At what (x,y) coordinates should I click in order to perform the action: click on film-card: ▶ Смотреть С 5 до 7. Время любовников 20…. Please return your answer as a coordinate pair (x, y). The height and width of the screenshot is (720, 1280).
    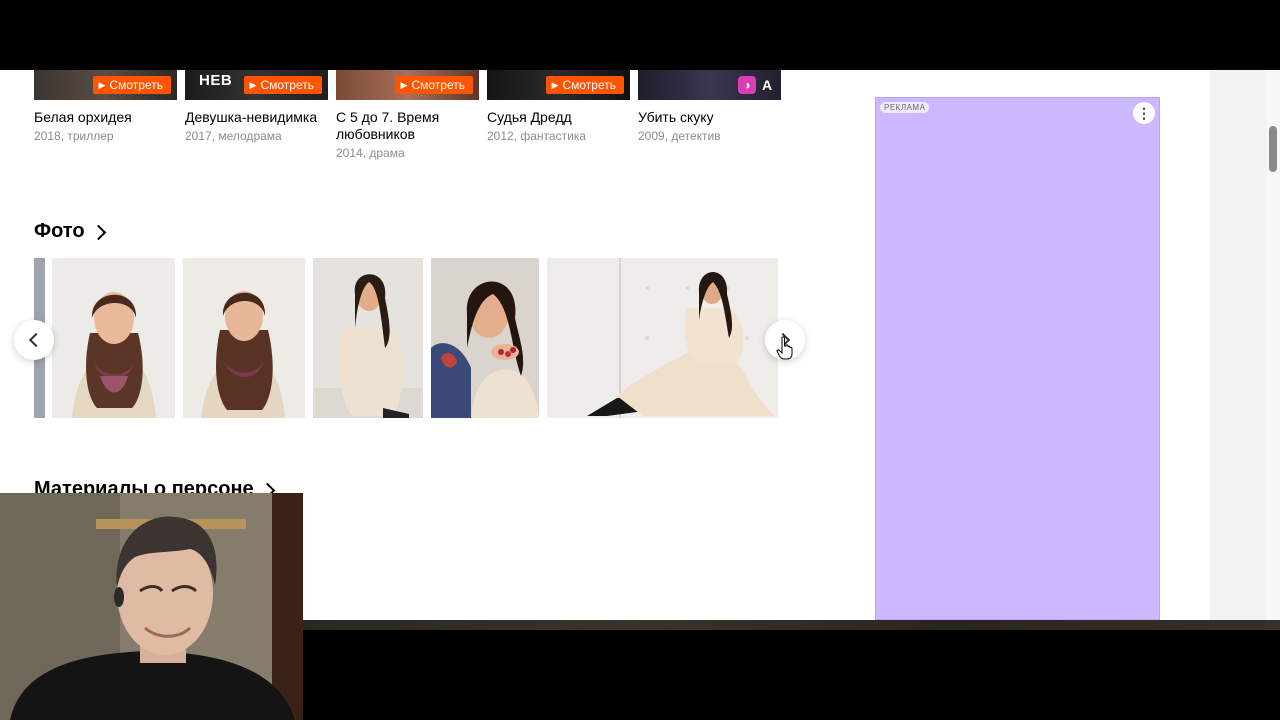
    Looking at the image, I should click on (407, 115).